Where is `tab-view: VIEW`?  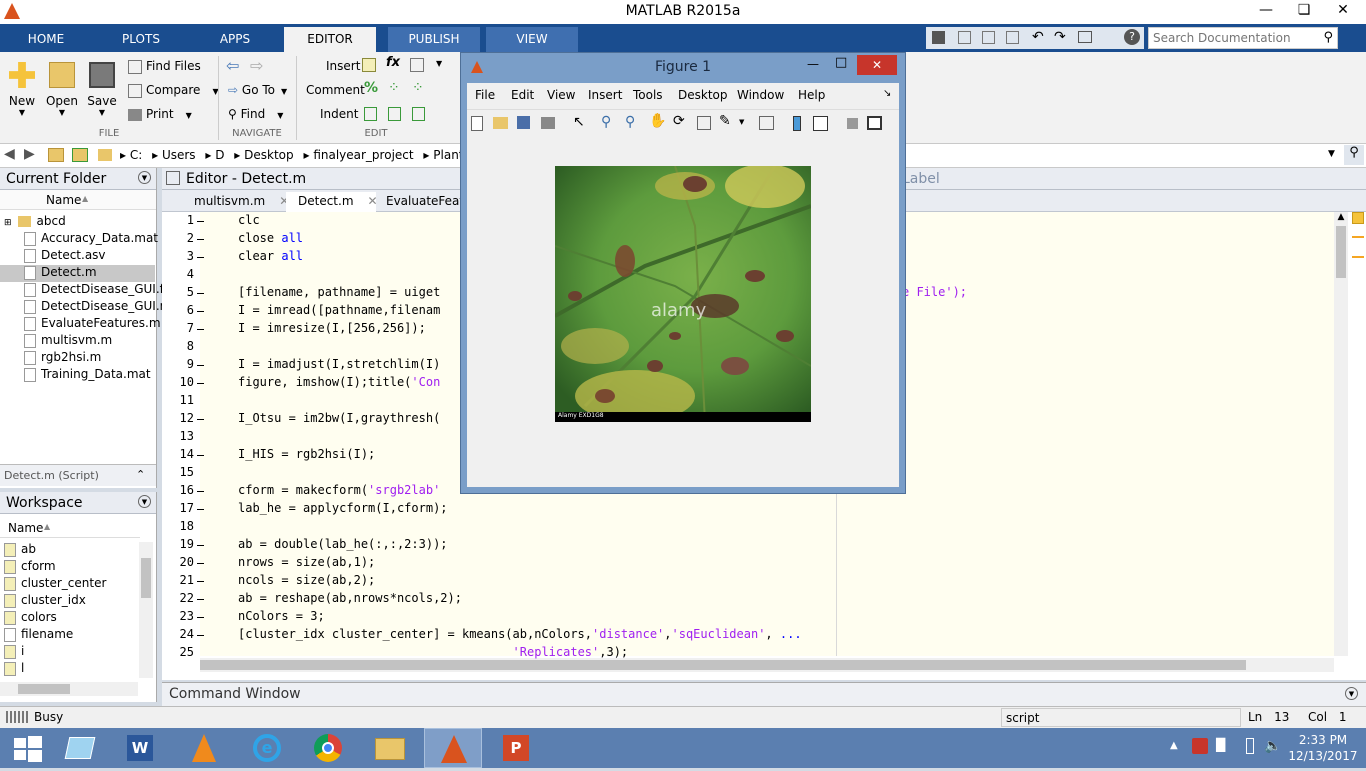 tab-view: VIEW is located at coordinates (532, 39).